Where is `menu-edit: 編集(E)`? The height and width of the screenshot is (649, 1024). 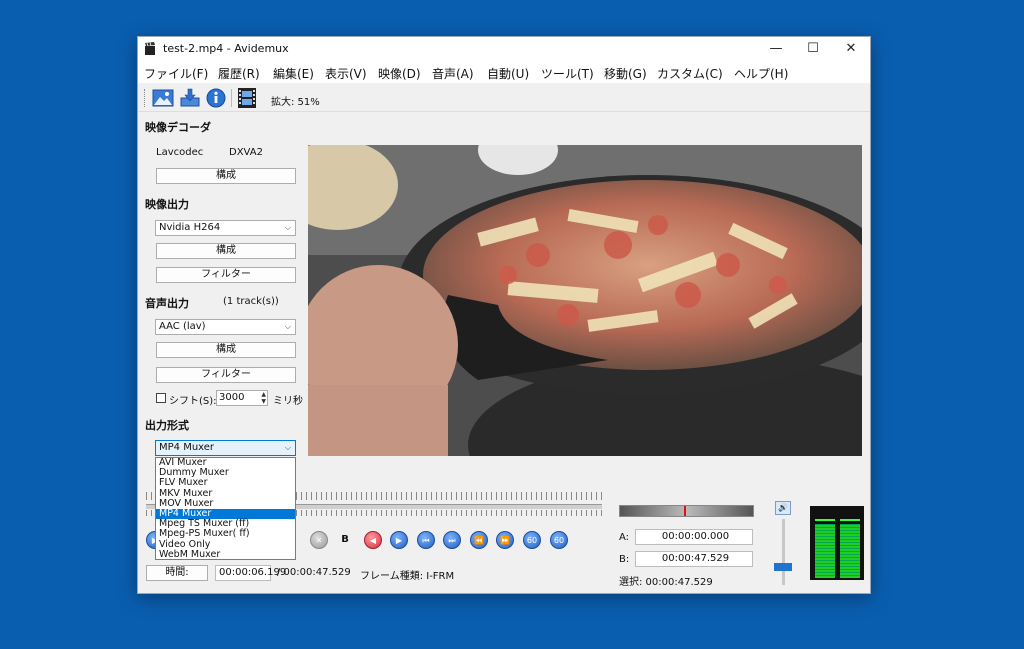
menu-edit: 編集(E) is located at coordinates (293, 73).